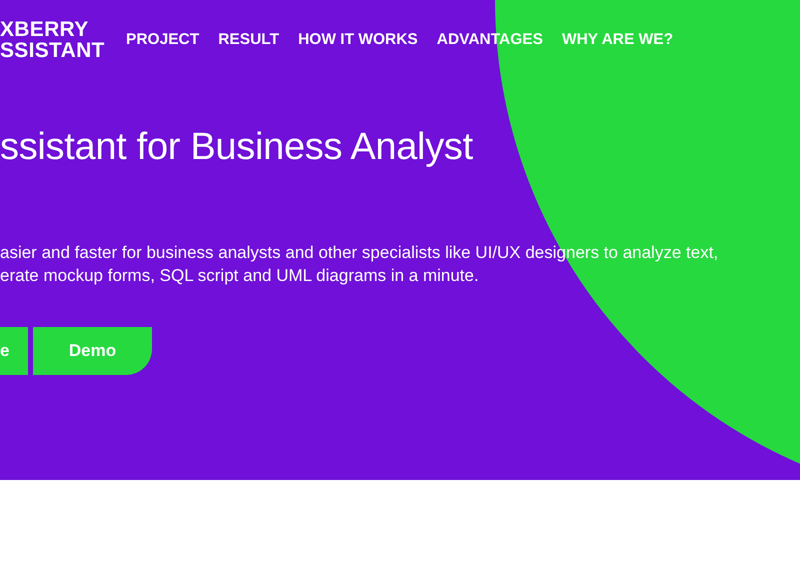  Describe the element at coordinates (237, 147) in the screenshot. I see `hero-title: ssistant for Business Analyst` at that location.